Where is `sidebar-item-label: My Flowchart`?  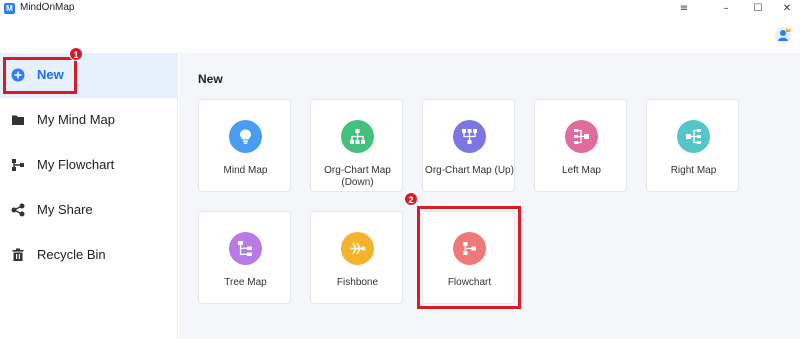 sidebar-item-label: My Flowchart is located at coordinates (76, 164).